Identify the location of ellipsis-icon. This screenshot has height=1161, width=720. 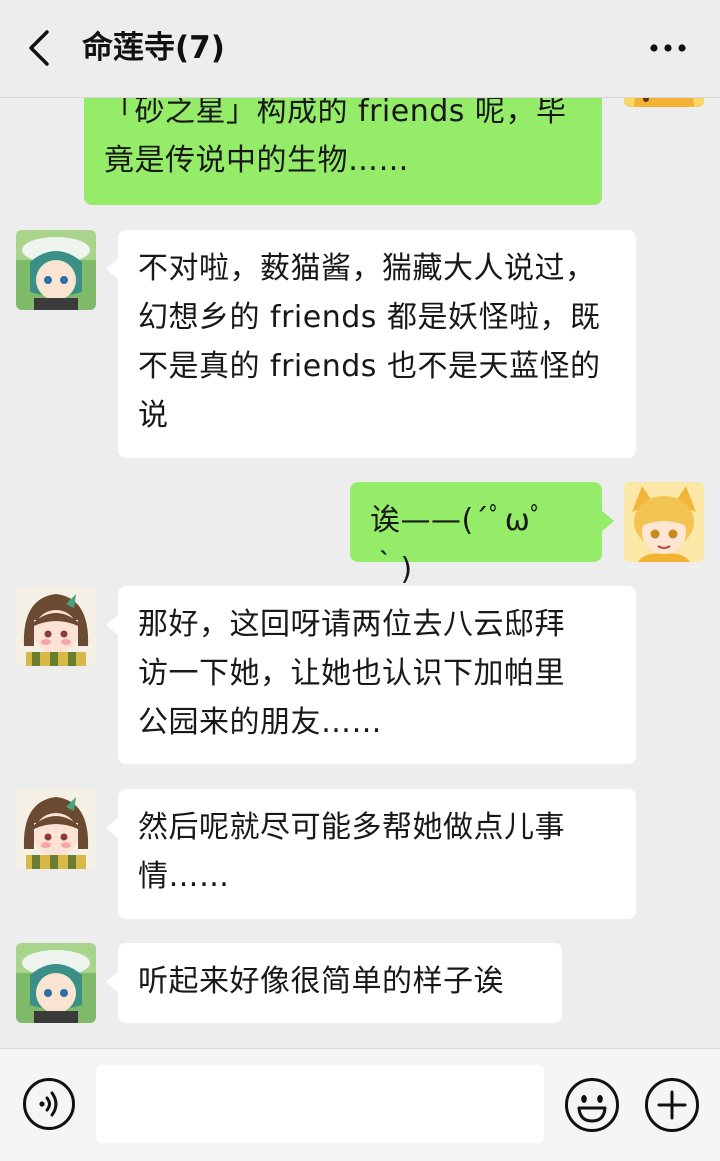
(668, 48).